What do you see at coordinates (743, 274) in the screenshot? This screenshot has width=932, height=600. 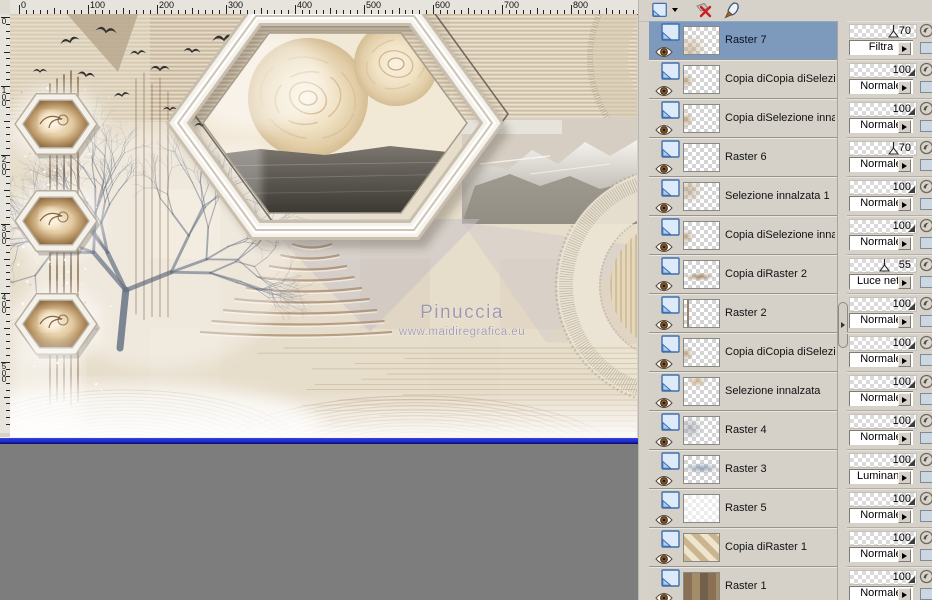 I see `layer-row-copia-diraster-2: Copia diRaster 2` at bounding box center [743, 274].